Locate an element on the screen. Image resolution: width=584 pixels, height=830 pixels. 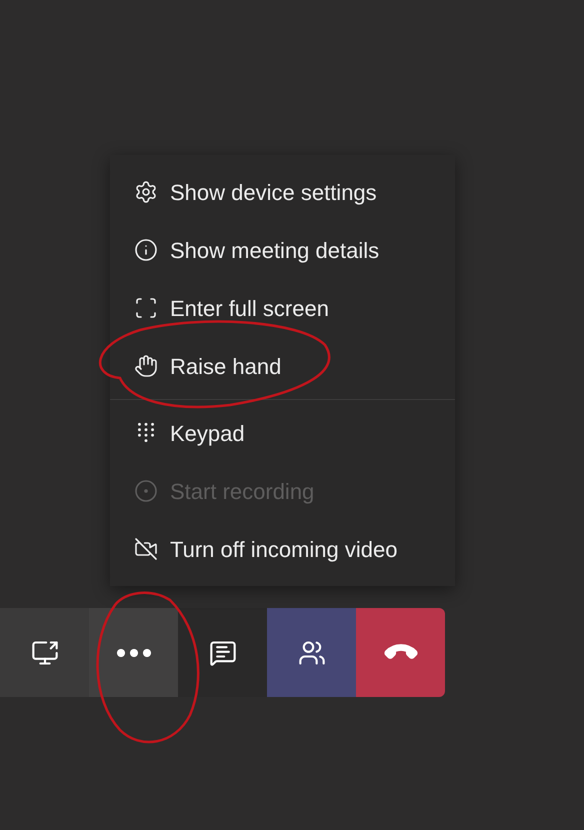
people-button is located at coordinates (311, 652).